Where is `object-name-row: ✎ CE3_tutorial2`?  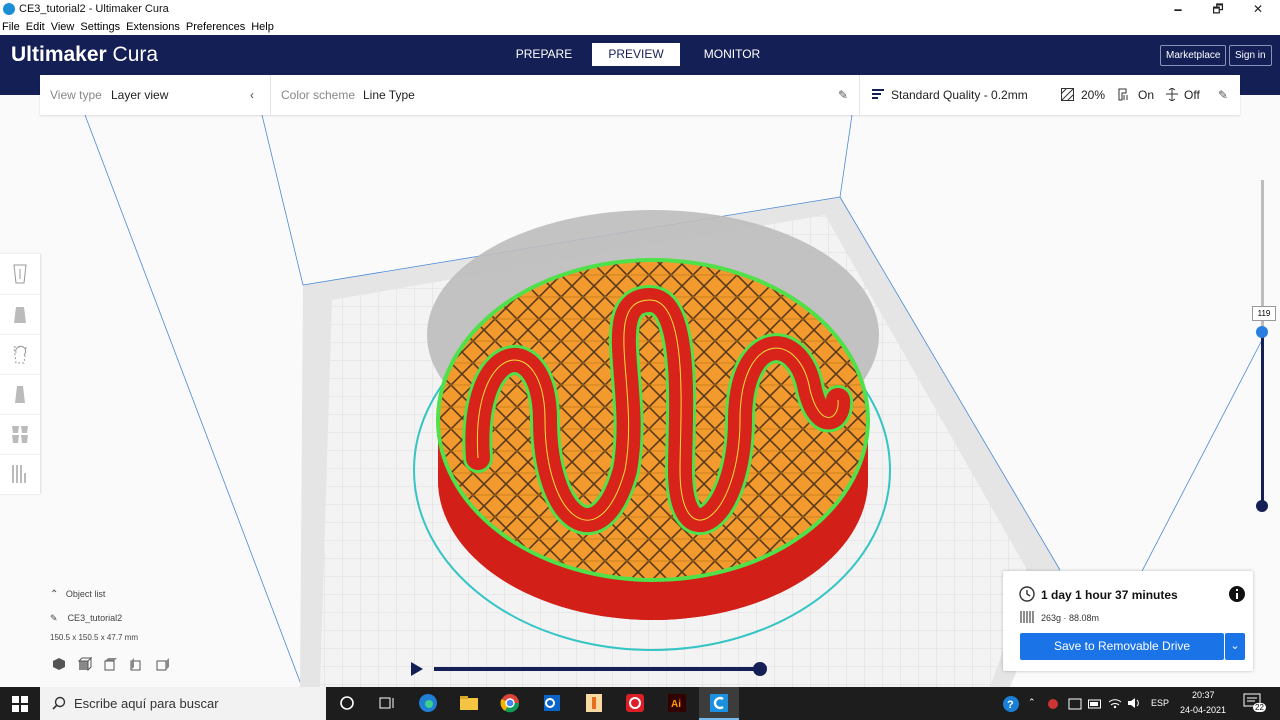
object-name-row: ✎ CE3_tutorial2 is located at coordinates (86, 618).